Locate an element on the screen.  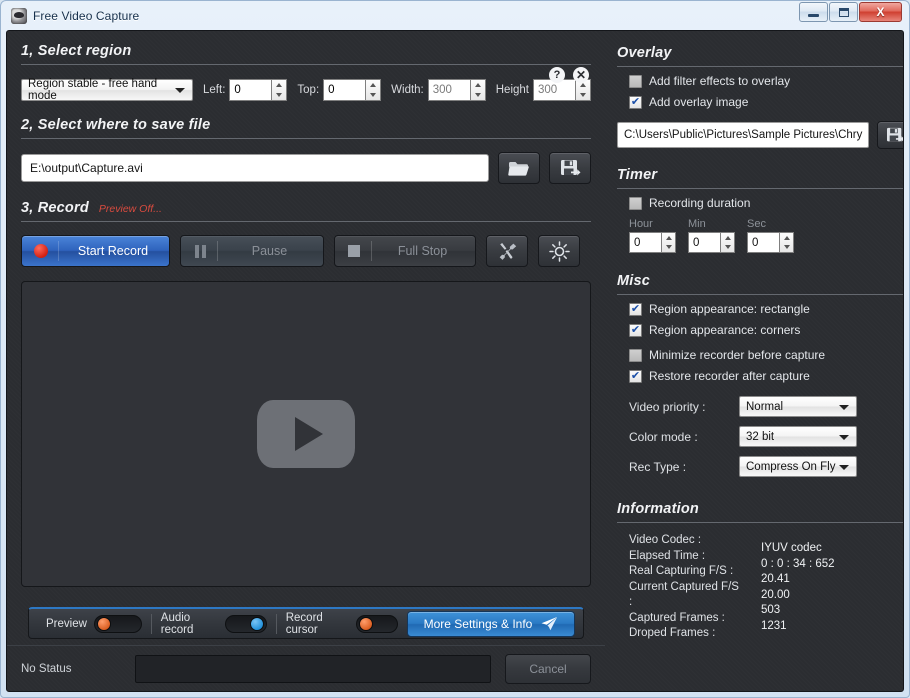
brightness-icon is located at coordinates (559, 251).